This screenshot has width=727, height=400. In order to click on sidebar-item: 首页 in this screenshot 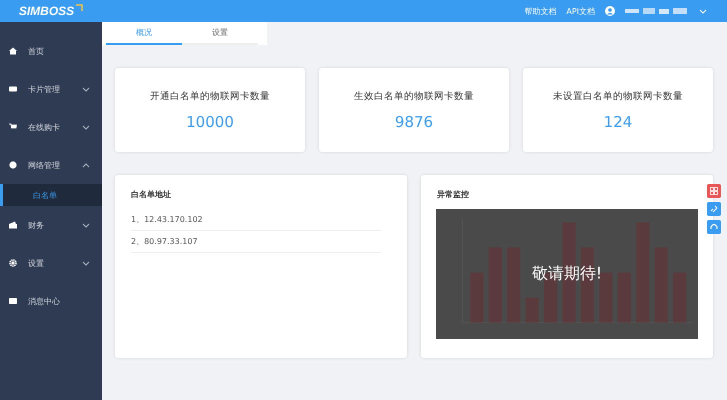, I will do `click(51, 51)`.